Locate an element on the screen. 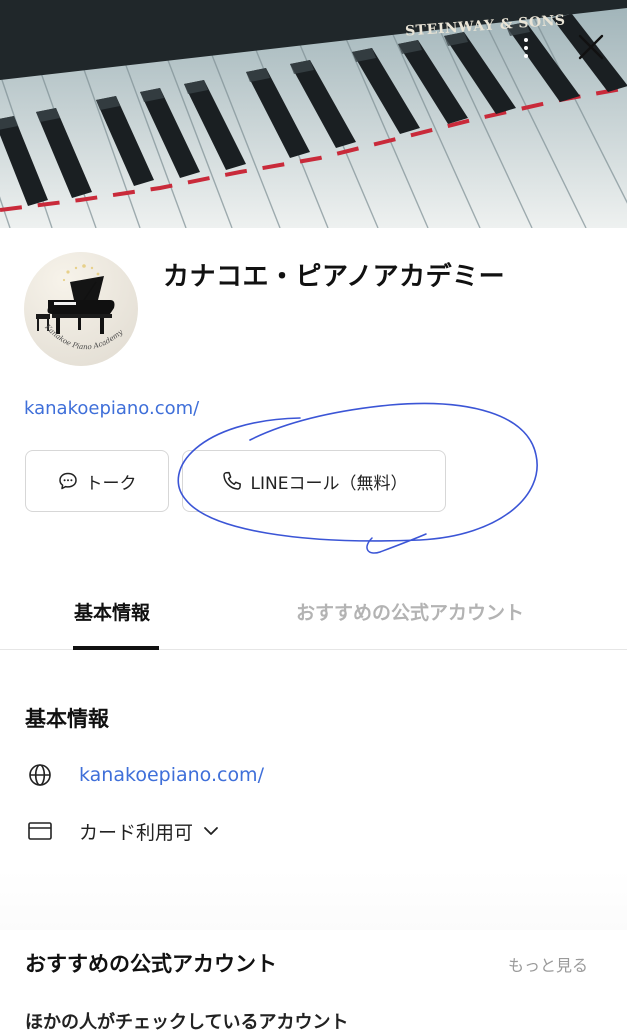  account-name: カナコエ・ピアノアカデミー is located at coordinates (334, 277).